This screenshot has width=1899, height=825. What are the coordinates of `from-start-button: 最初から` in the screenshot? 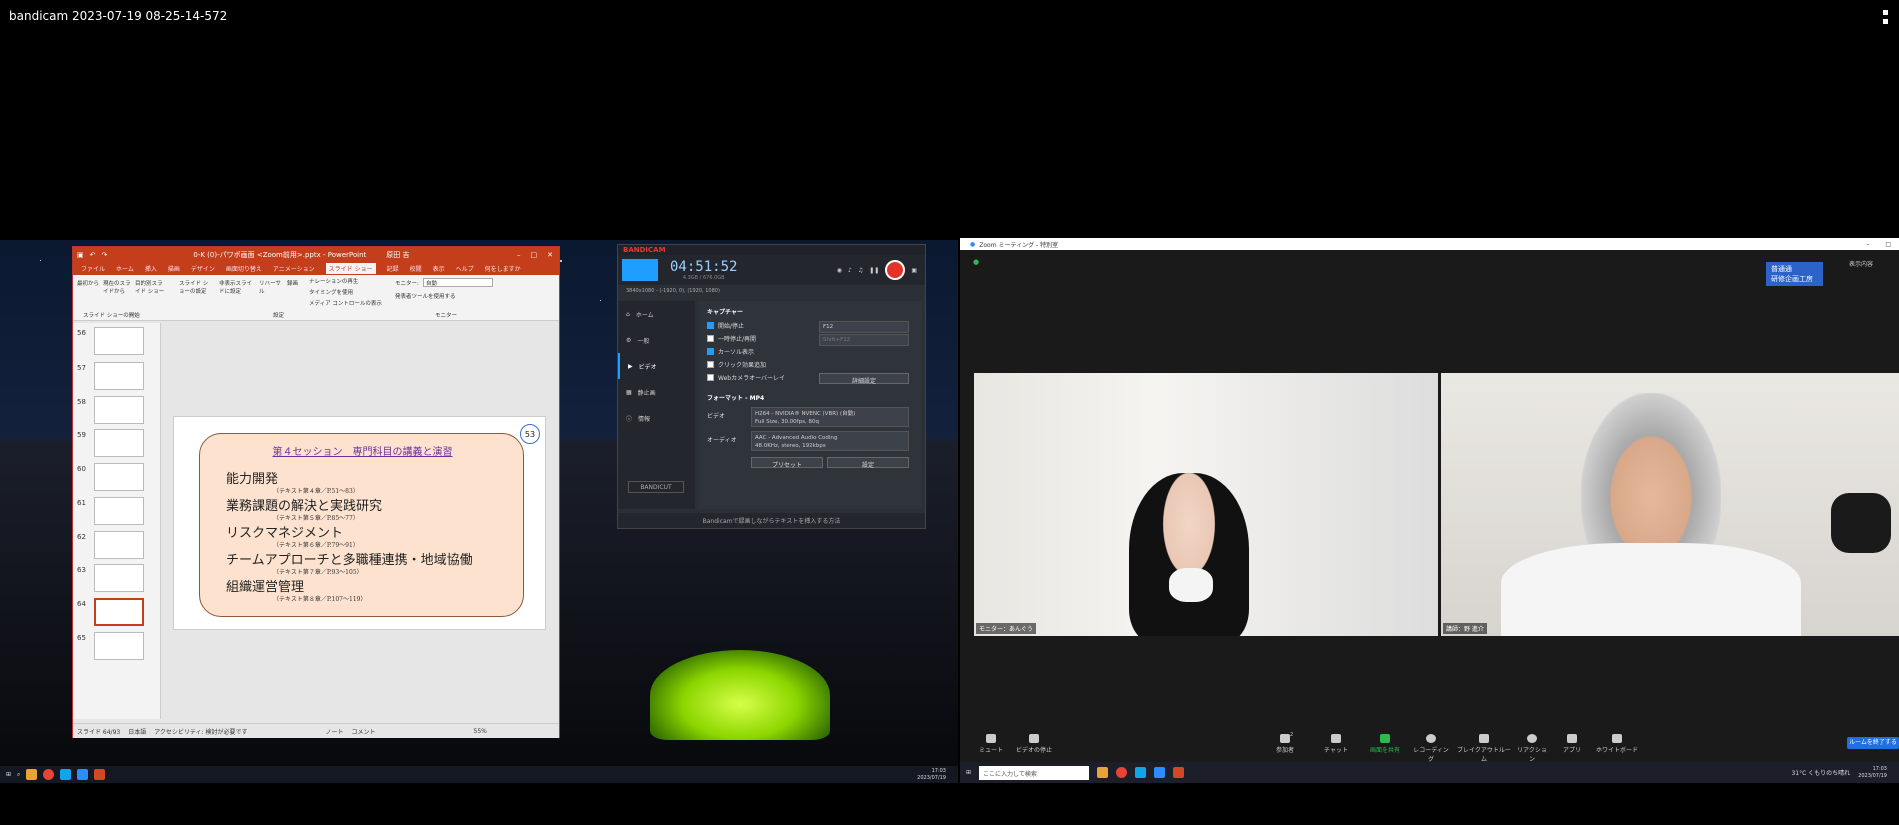 It's located at (88, 283).